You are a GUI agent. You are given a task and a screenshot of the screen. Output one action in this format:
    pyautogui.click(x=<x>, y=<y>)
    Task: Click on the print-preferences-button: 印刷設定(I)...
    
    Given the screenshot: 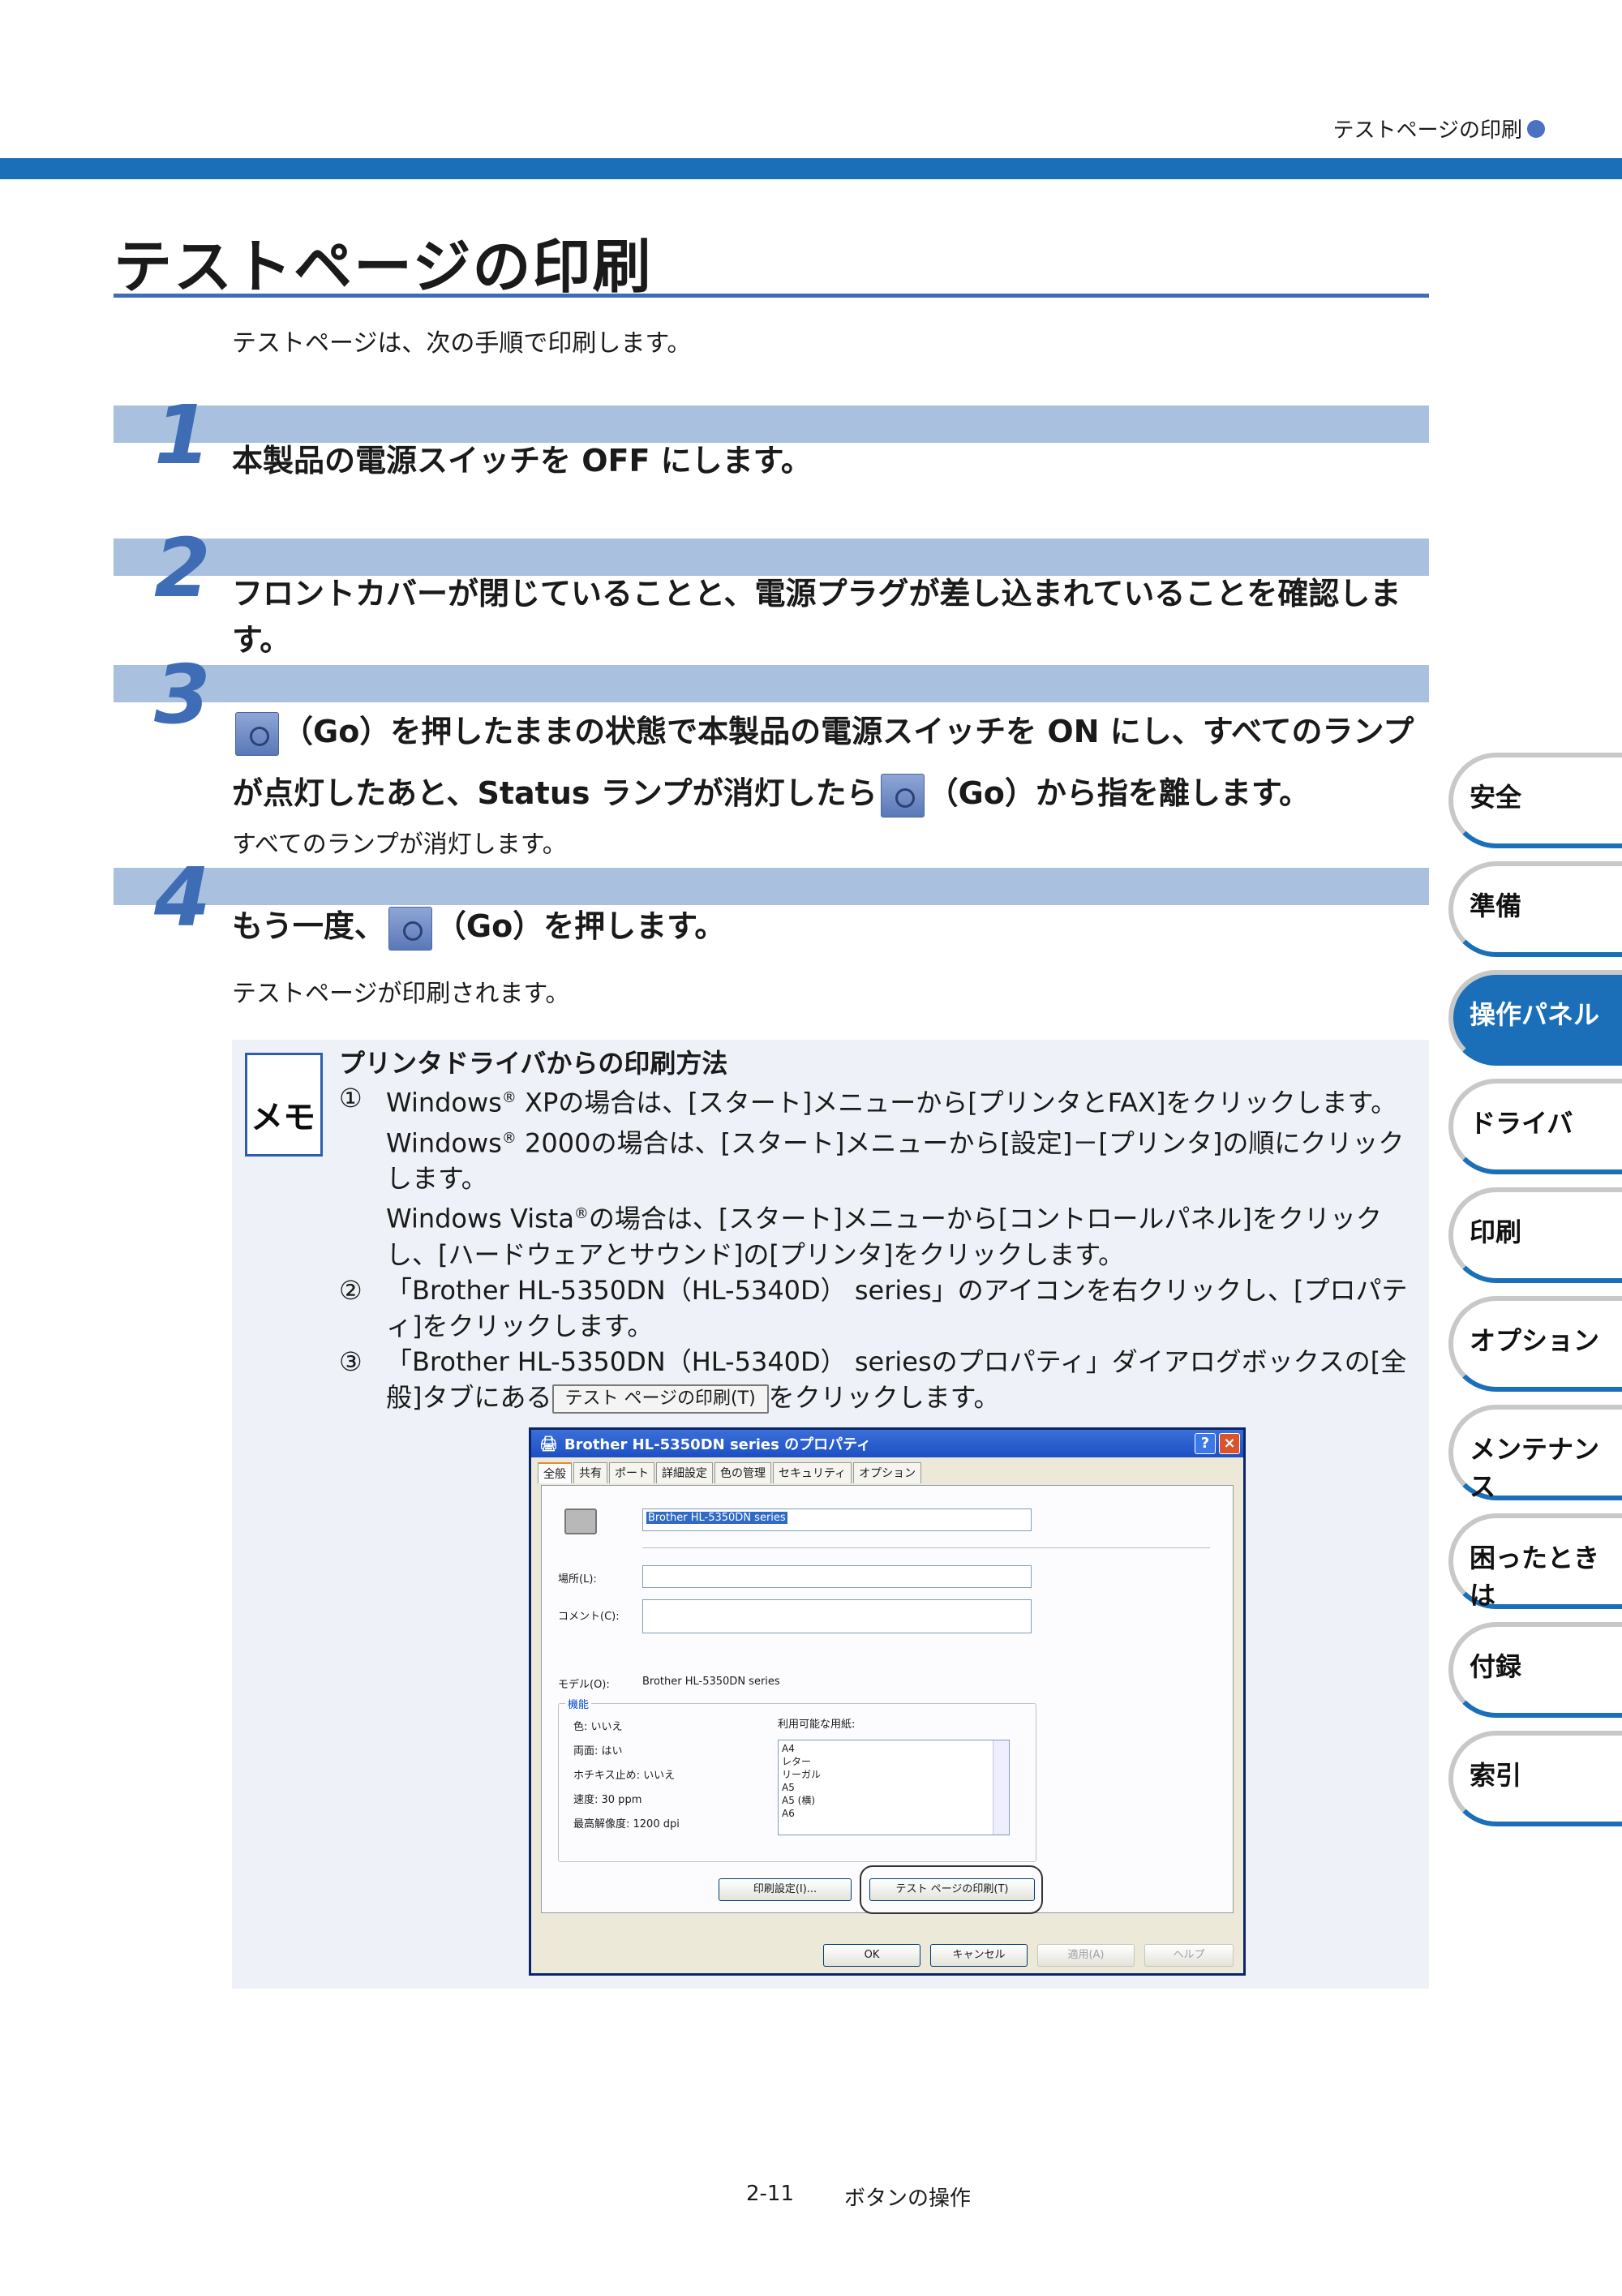 What is the action you would take?
    pyautogui.click(x=786, y=1889)
    